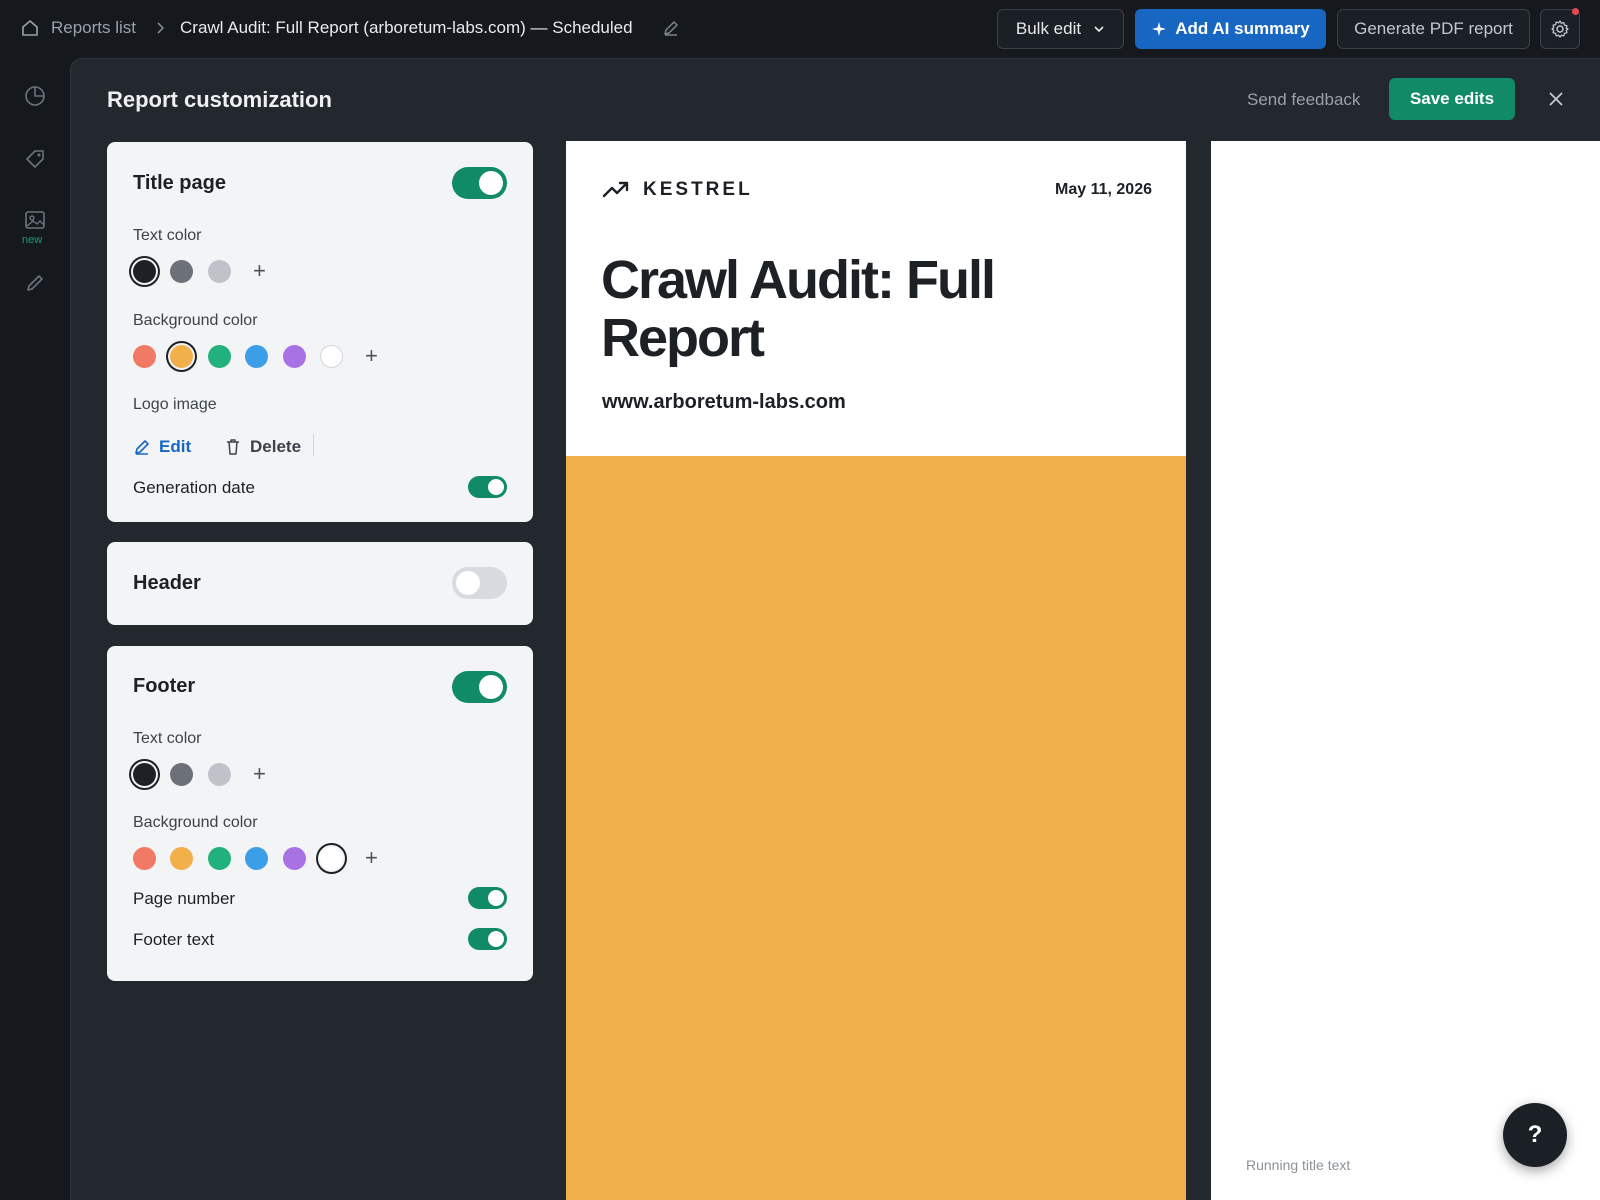 Image resolution: width=1600 pixels, height=1200 pixels. Describe the element at coordinates (164, 686) in the screenshot. I see `footer-heading: Footer` at that location.